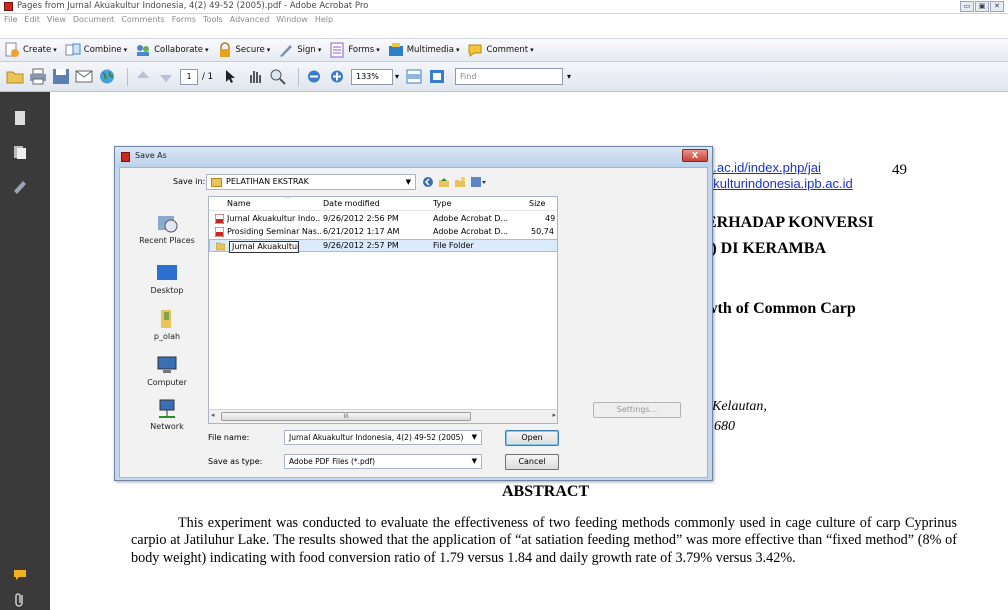 Image resolution: width=1008 pixels, height=610 pixels. Describe the element at coordinates (20, 118) in the screenshot. I see `pages-panel-icon` at that location.